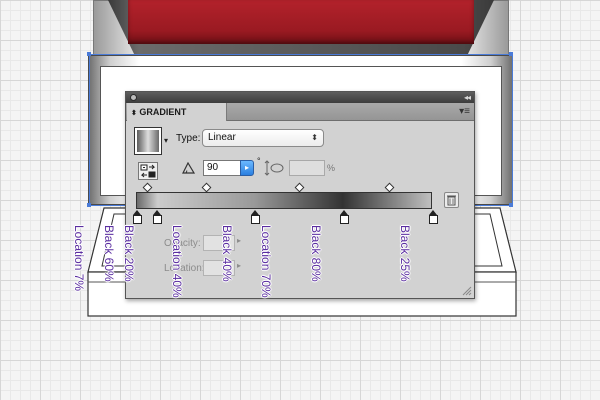 This screenshot has width=600, height=400. What do you see at coordinates (134, 113) in the screenshot?
I see `tab-arrows-icon: ⬍` at bounding box center [134, 113].